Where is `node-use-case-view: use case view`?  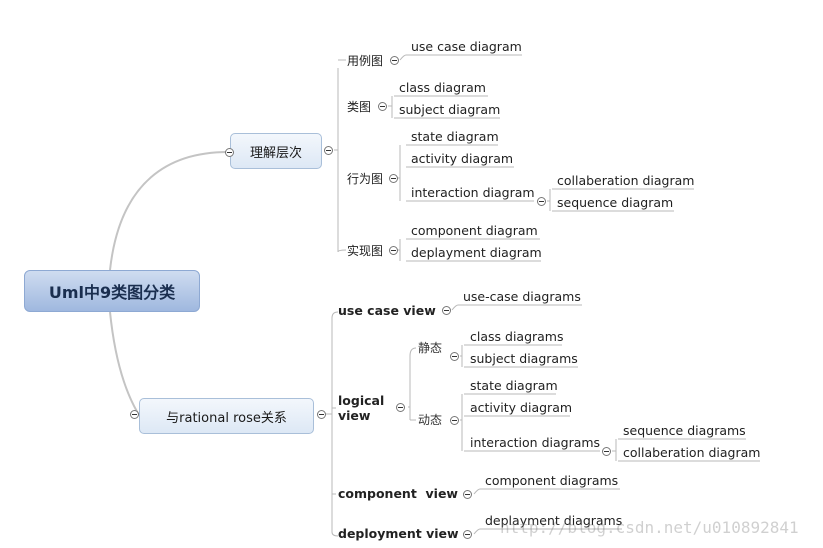
node-use-case-view: use case view is located at coordinates (387, 311).